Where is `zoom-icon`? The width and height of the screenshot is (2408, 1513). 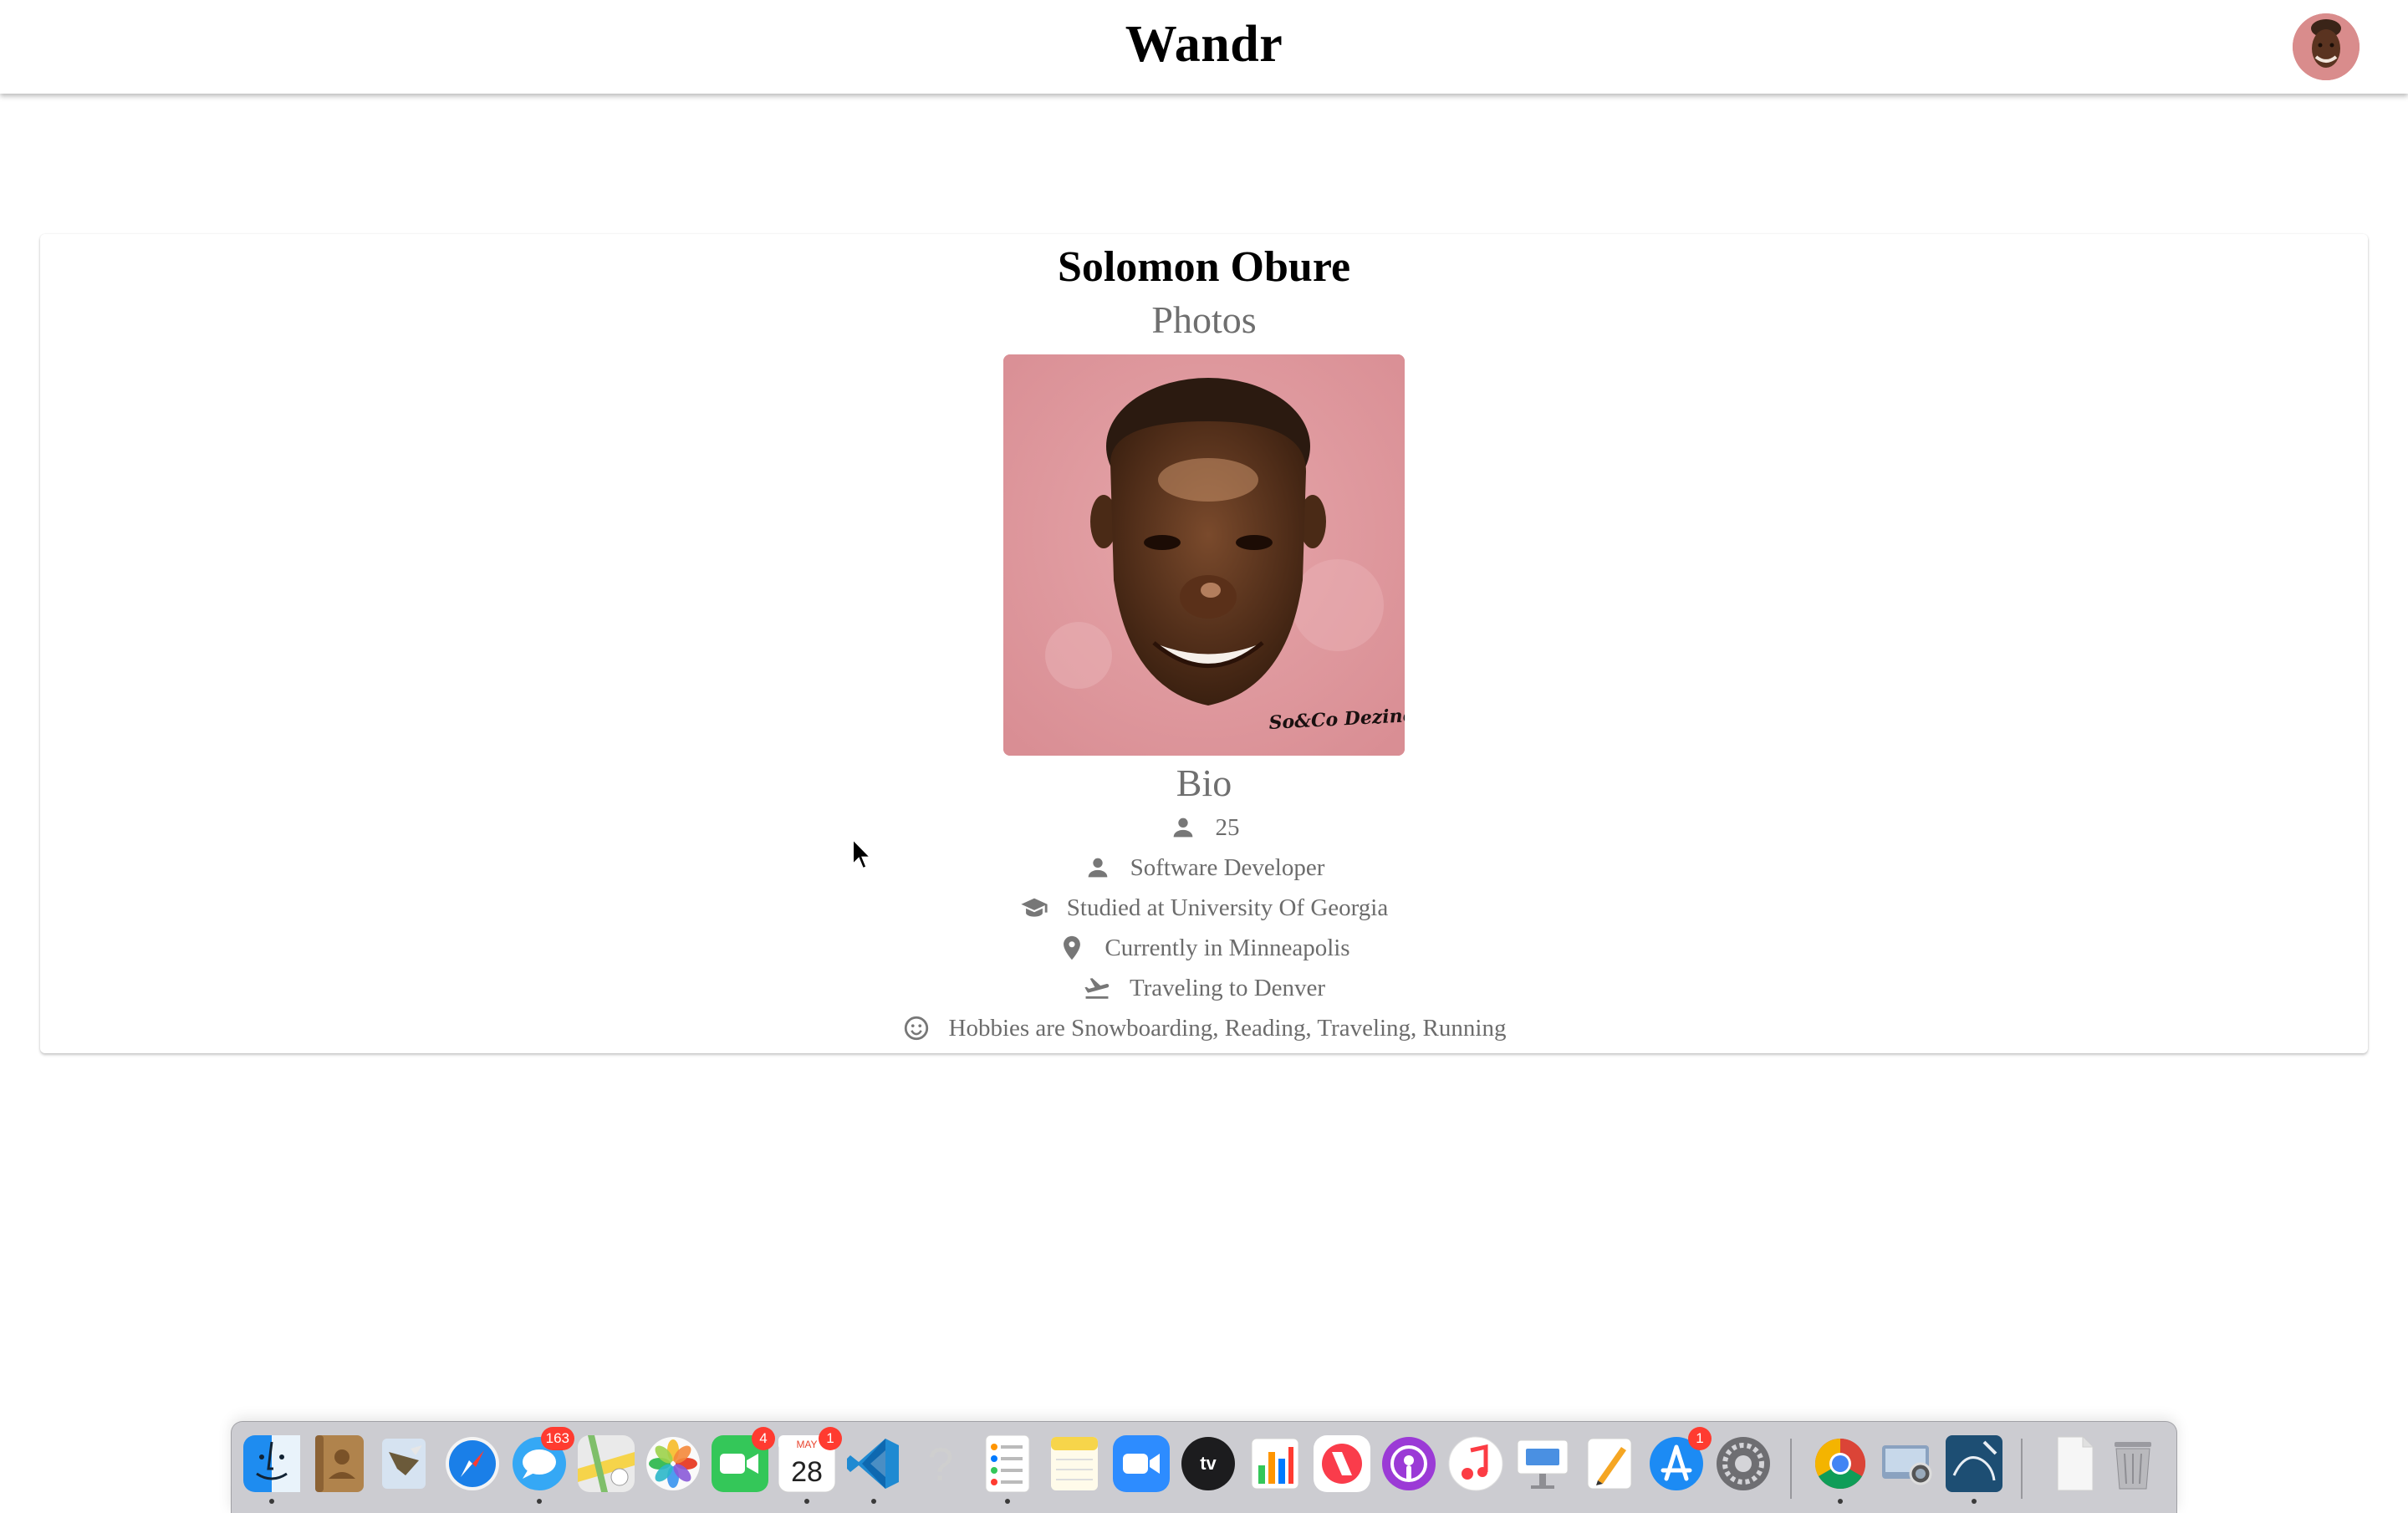 zoom-icon is located at coordinates (1142, 1463).